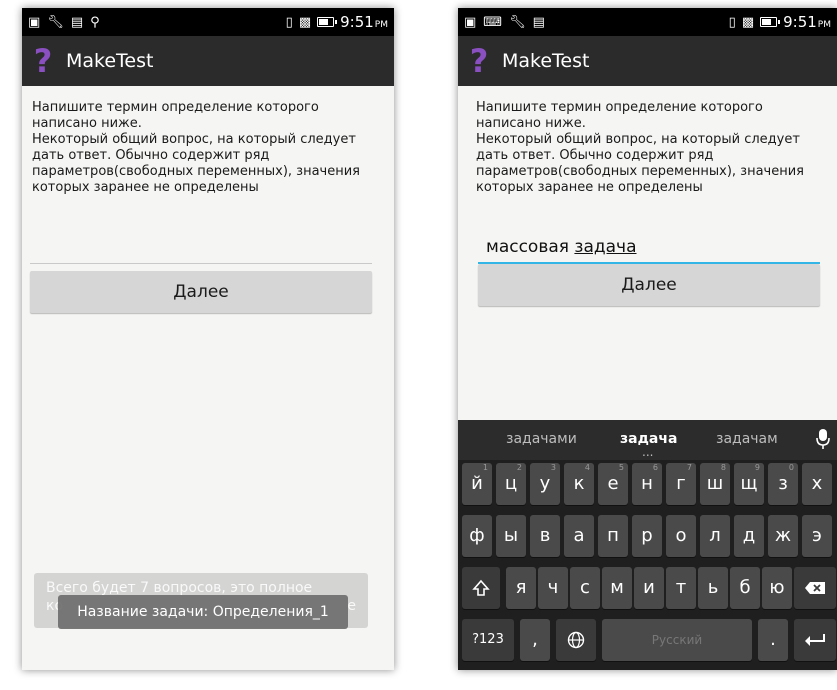  I want to click on letter-key: ф, so click(477, 536).